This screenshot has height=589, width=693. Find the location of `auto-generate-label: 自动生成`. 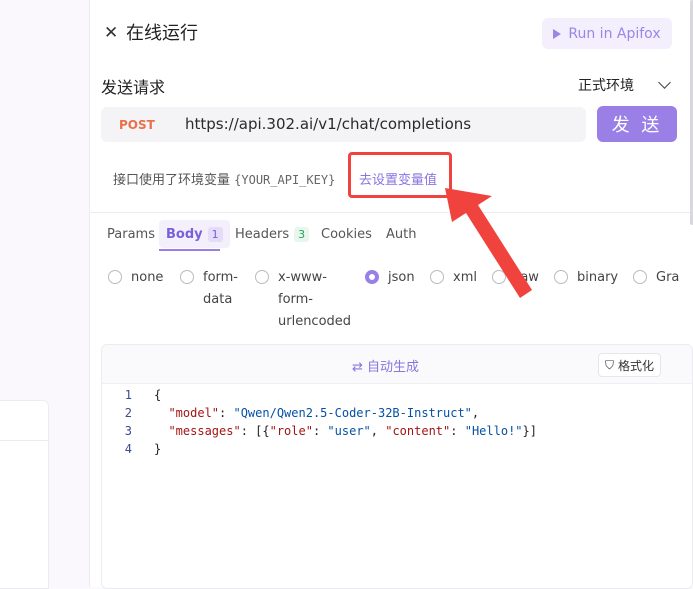

auto-generate-label: 自动生成 is located at coordinates (393, 367).